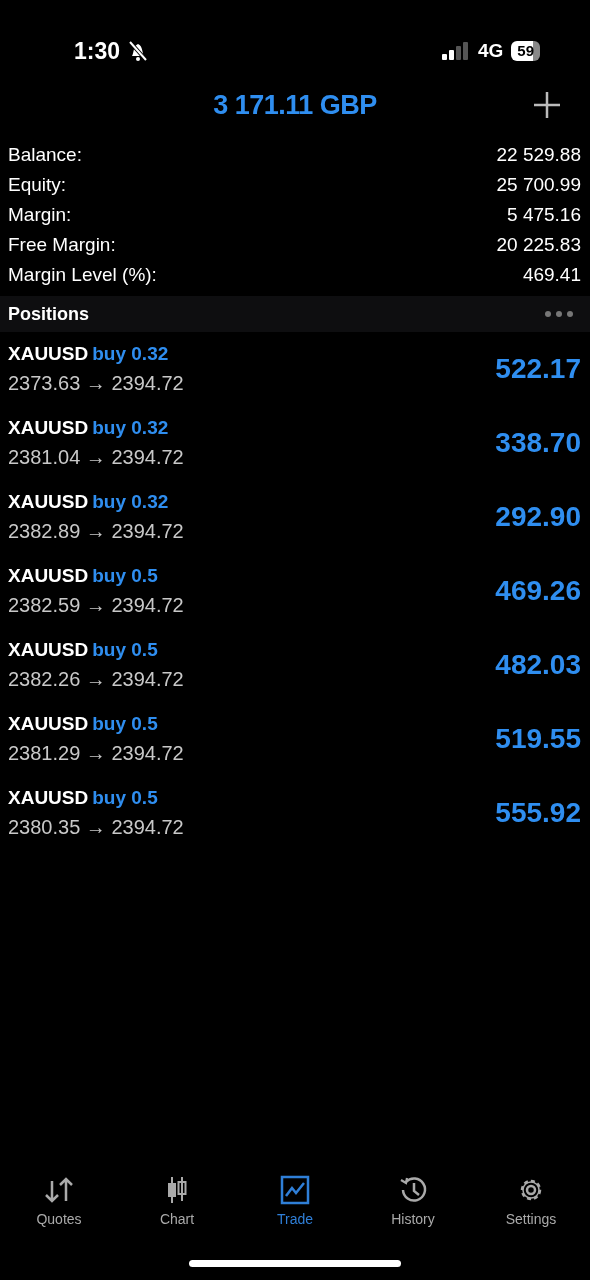  What do you see at coordinates (295, 1190) in the screenshot?
I see `line-chart-icon` at bounding box center [295, 1190].